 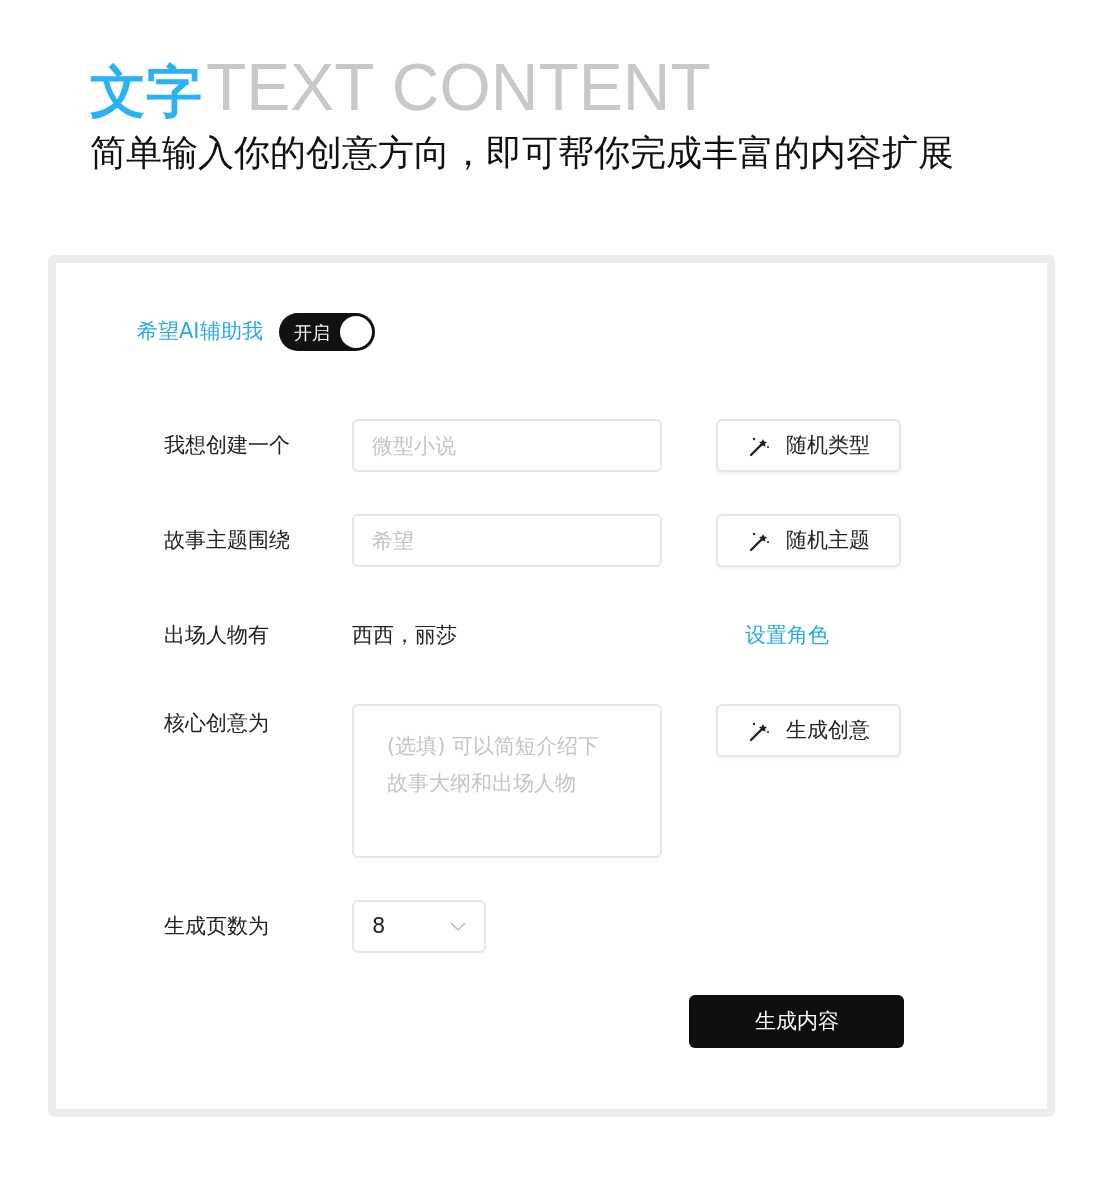 What do you see at coordinates (419, 926) in the screenshot?
I see `page-count-select: 8` at bounding box center [419, 926].